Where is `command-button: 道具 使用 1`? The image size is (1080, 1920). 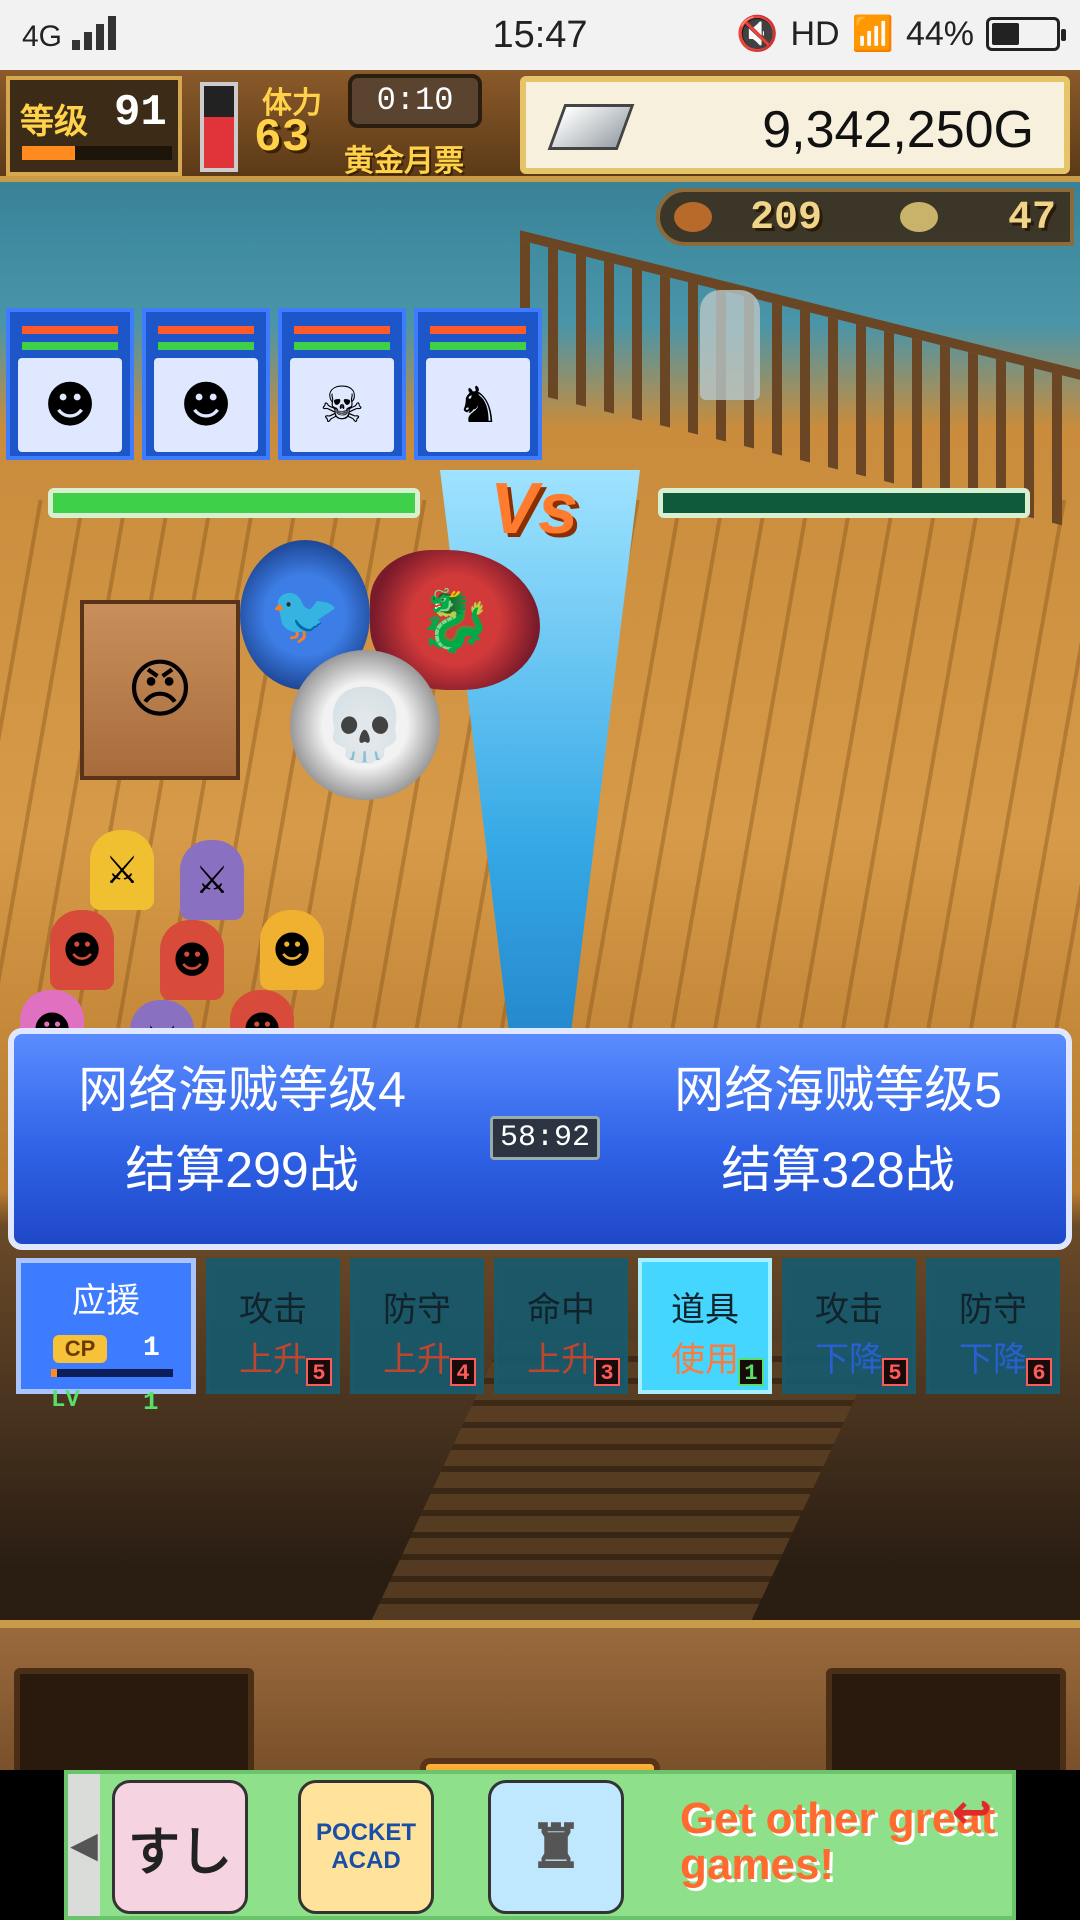
command-button: 道具 使用 1 is located at coordinates (705, 1326).